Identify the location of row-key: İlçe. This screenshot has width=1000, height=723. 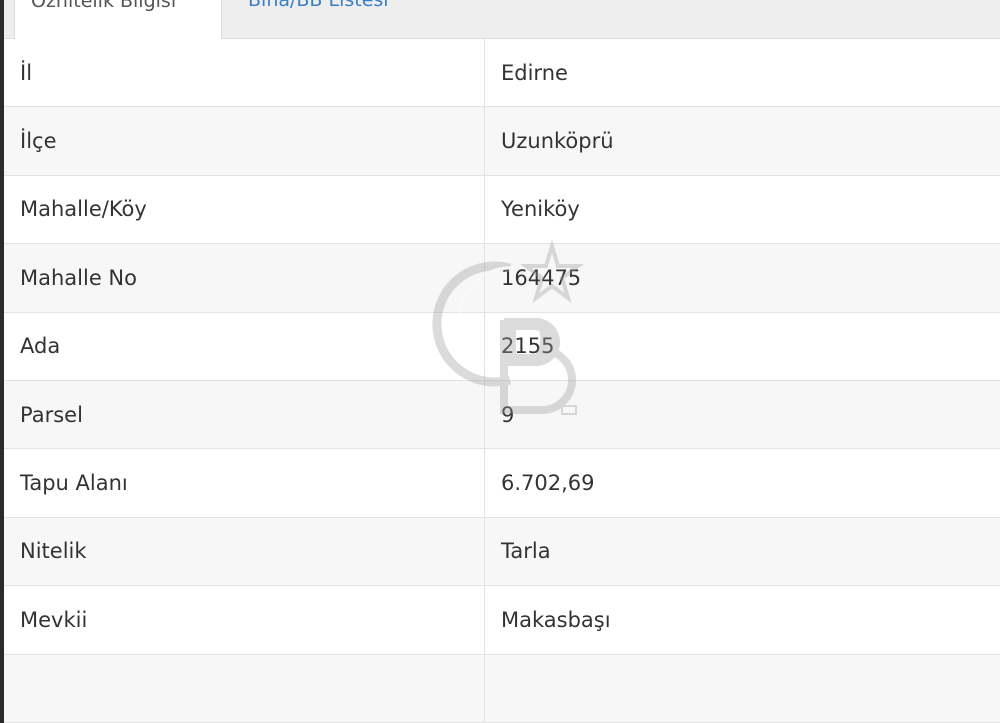
(244, 141).